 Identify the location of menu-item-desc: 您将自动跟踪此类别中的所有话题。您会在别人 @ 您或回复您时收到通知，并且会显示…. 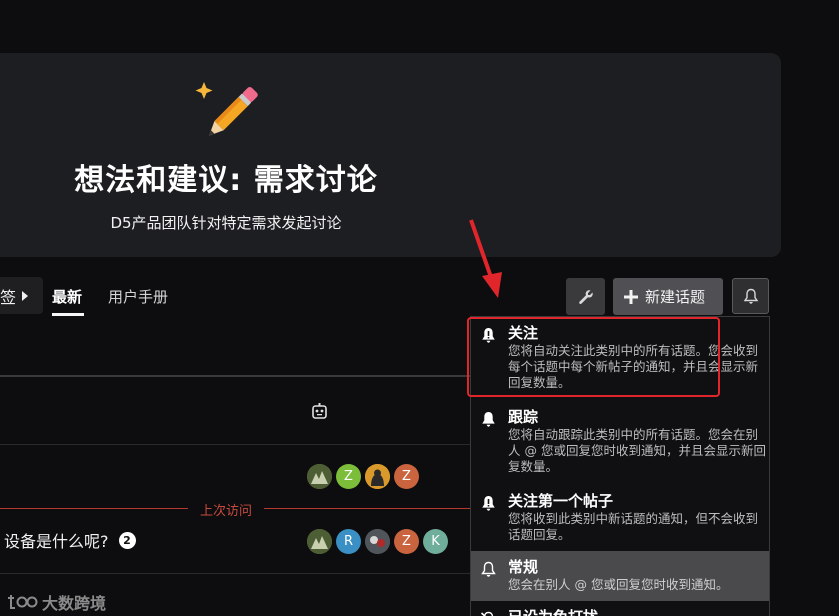
(637, 450).